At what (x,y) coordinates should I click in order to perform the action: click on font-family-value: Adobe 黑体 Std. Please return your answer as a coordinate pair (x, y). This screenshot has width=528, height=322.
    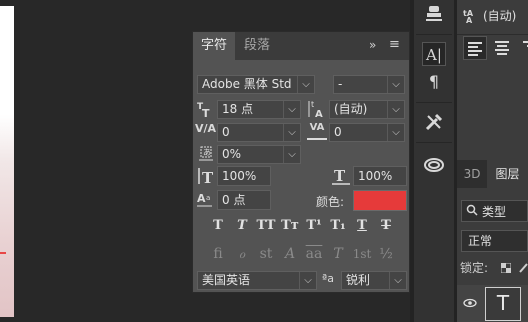
    Looking at the image, I should click on (247, 84).